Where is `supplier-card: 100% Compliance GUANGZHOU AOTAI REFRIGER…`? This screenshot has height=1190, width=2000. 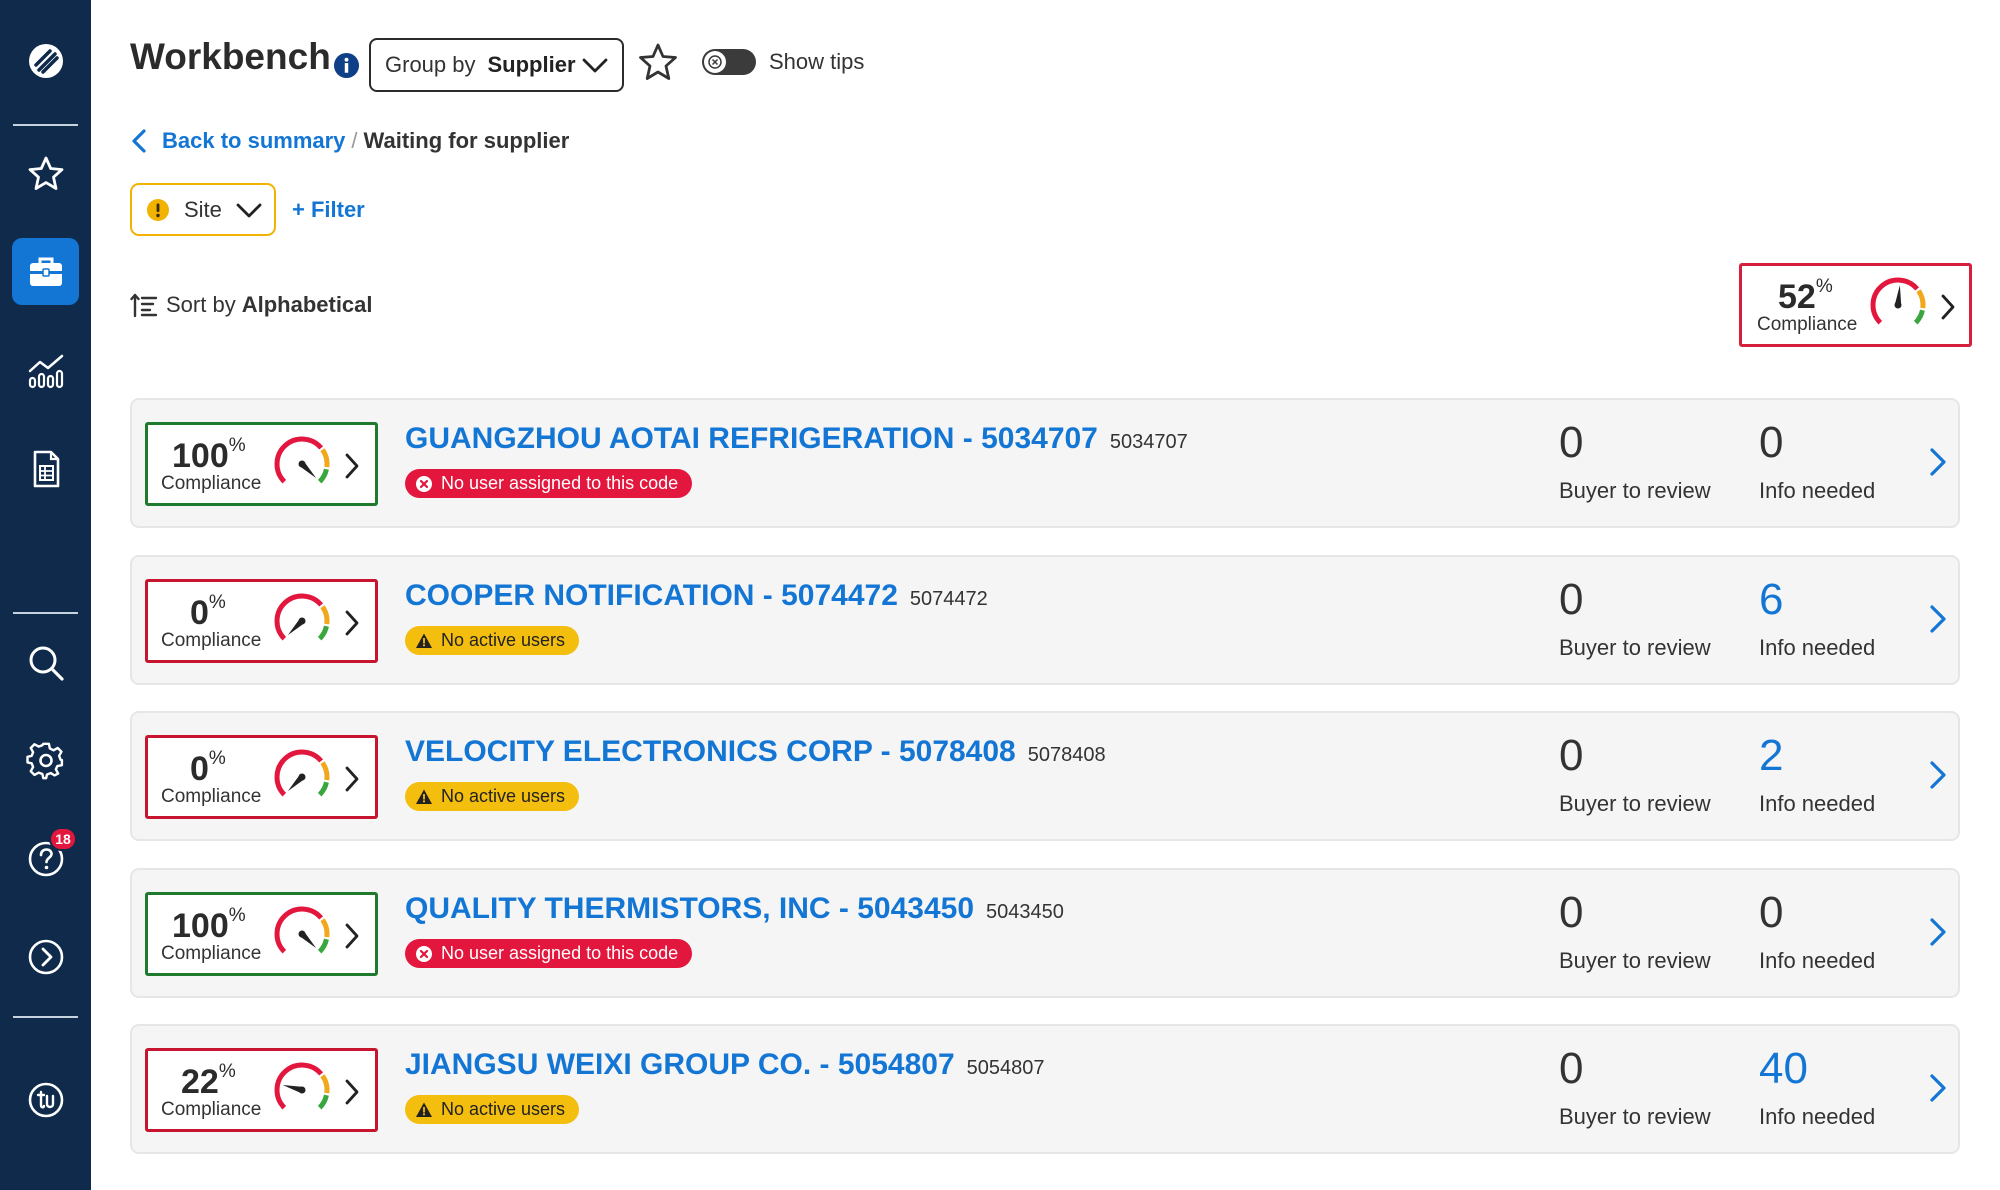 supplier-card: 100% Compliance GUANGZHOU AOTAI REFRIGER… is located at coordinates (1045, 463).